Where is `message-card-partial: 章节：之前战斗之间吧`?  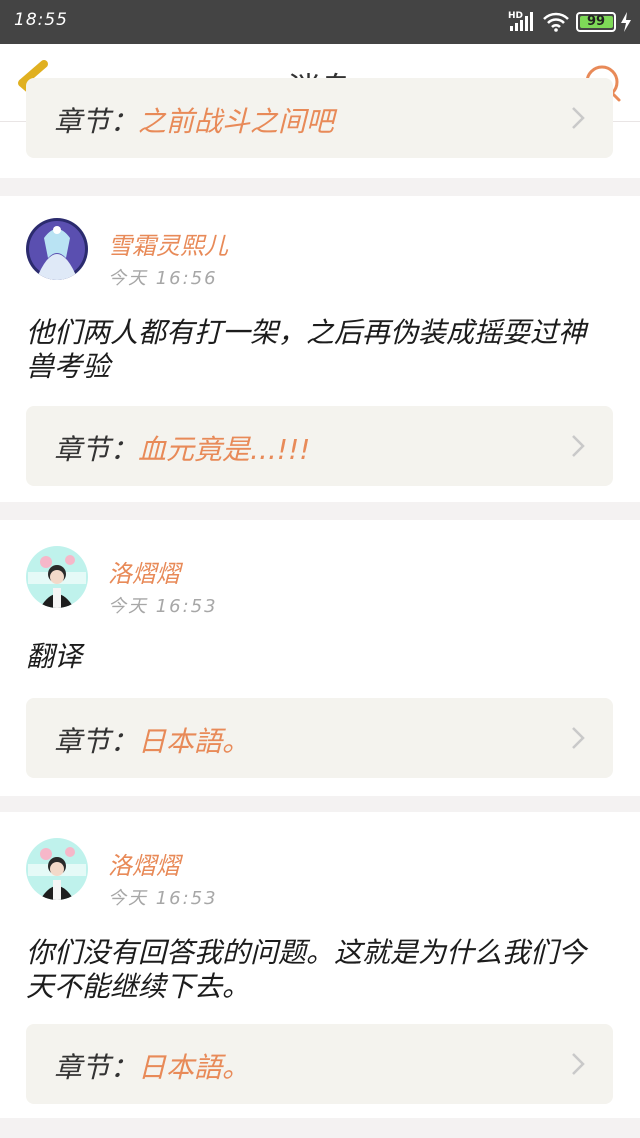
message-card-partial: 章节：之前战斗之间吧 is located at coordinates (320, 128).